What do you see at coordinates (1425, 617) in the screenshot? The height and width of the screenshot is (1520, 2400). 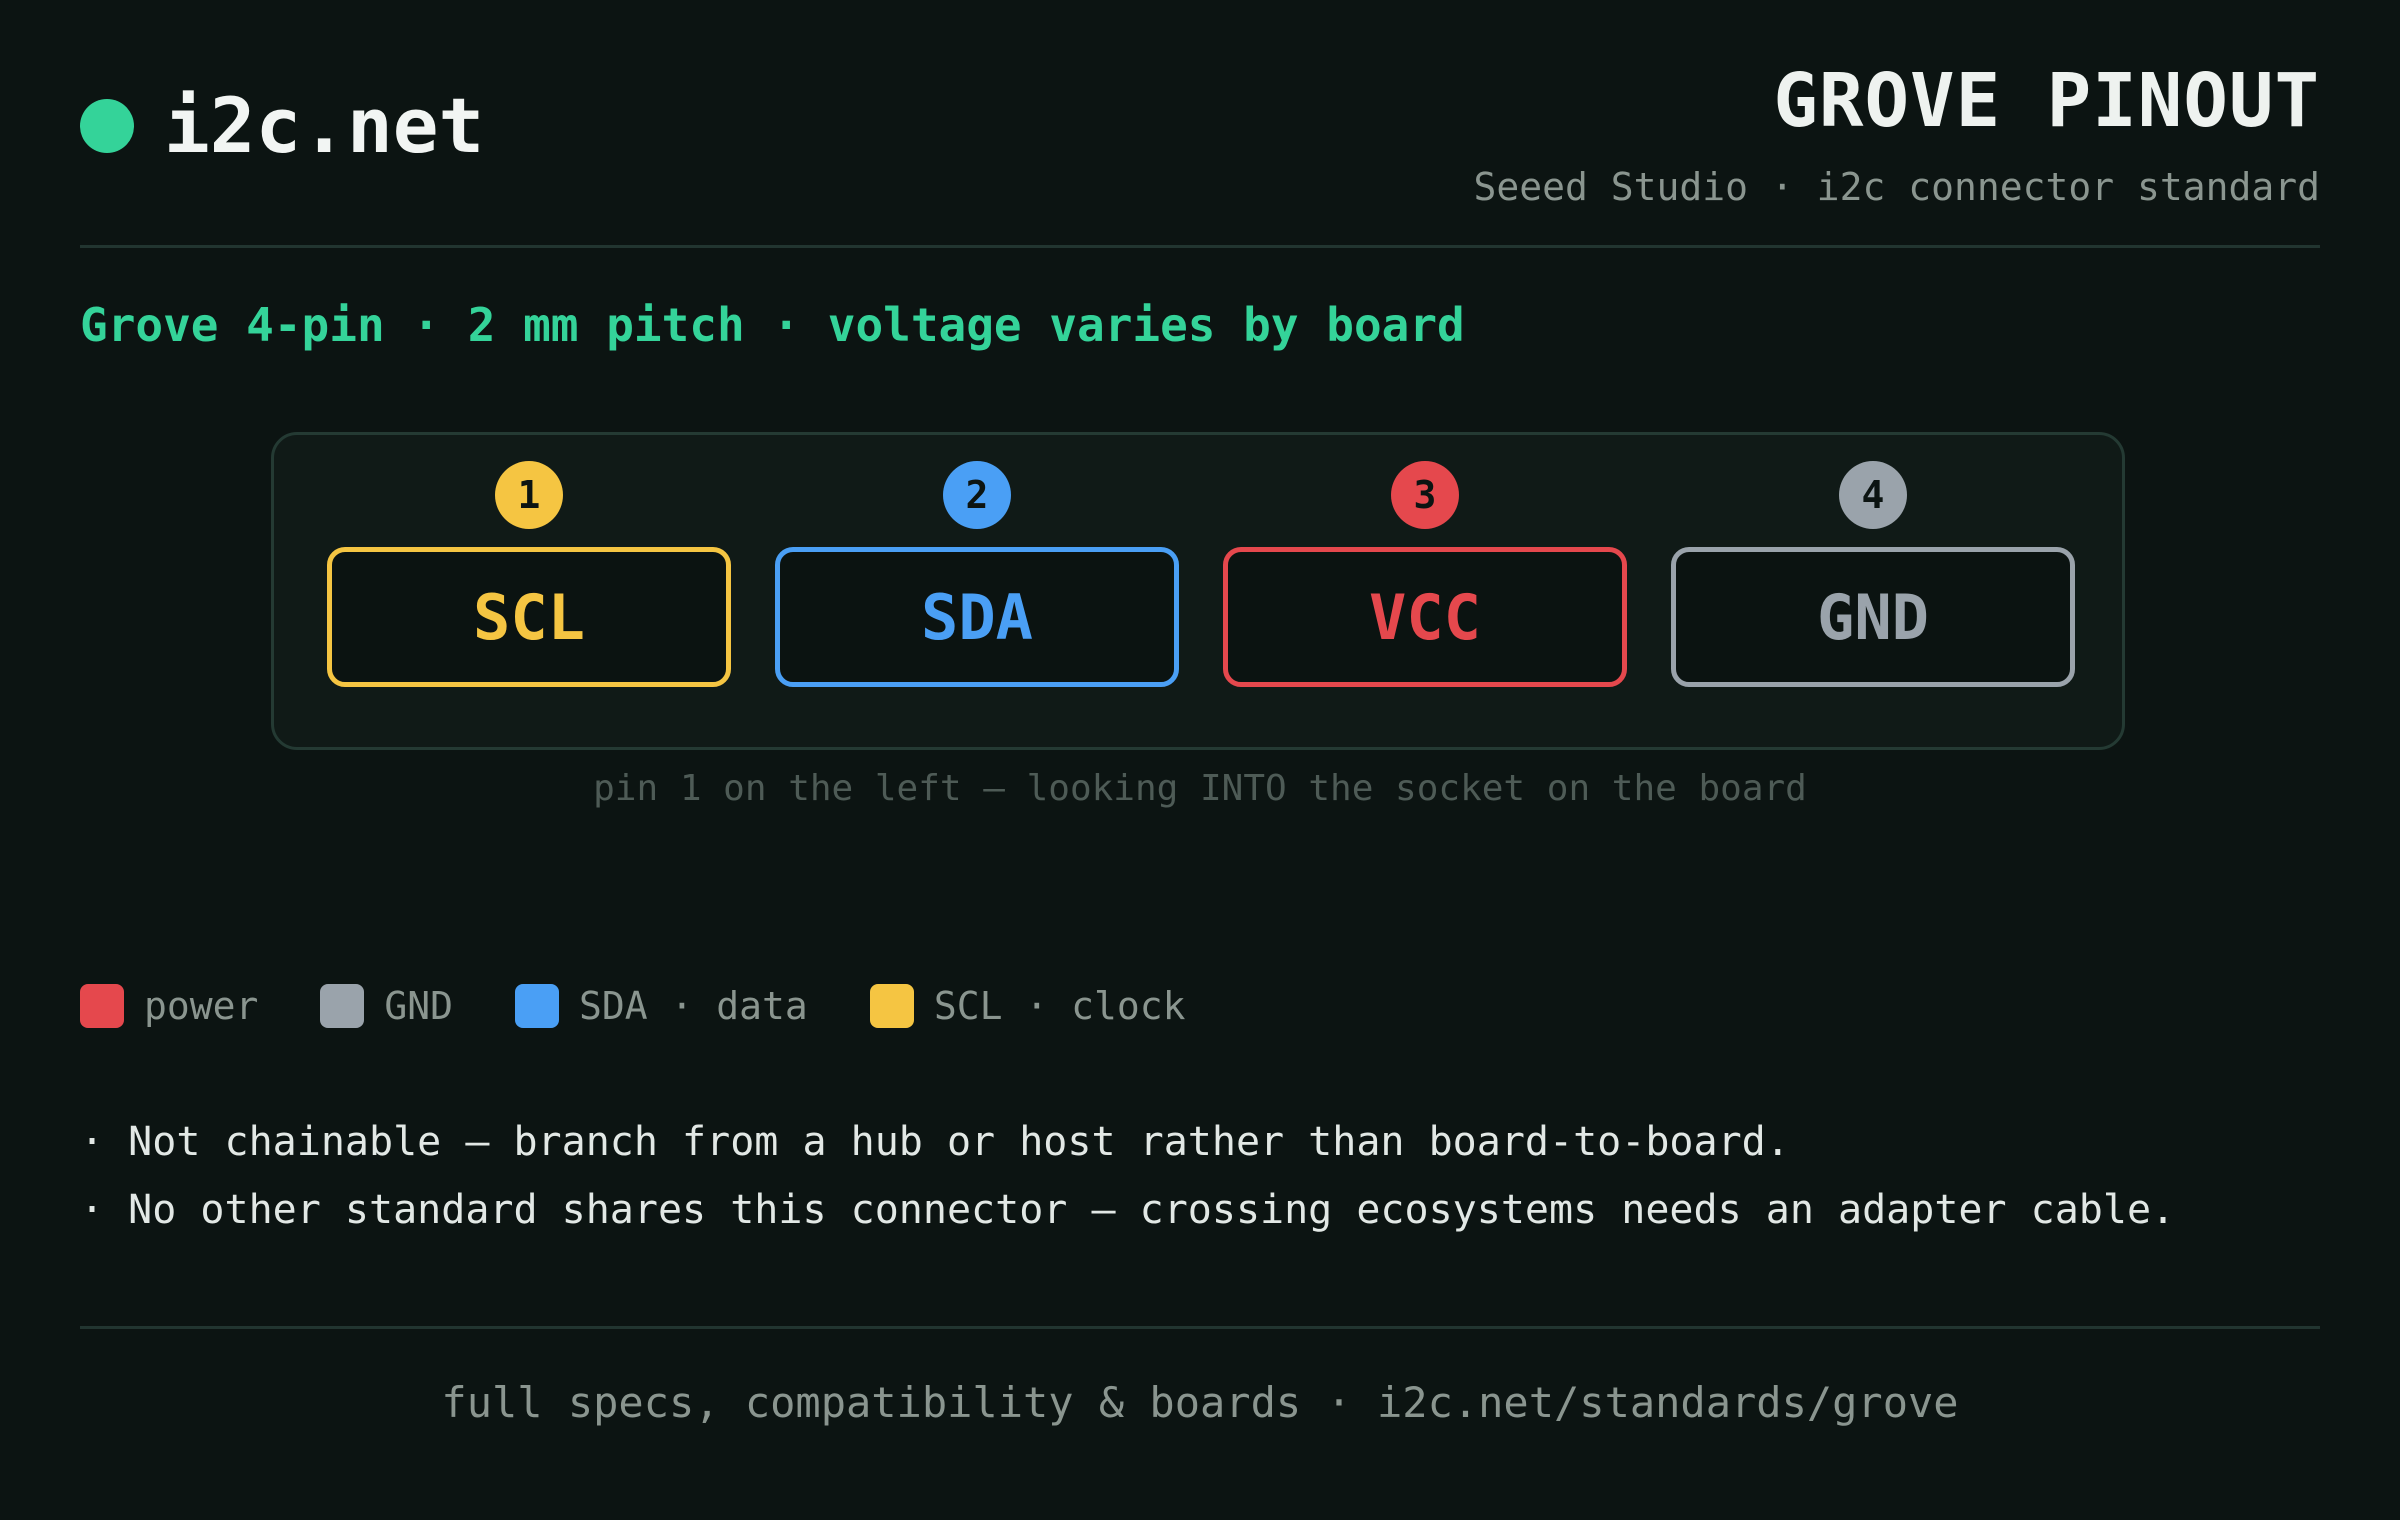 I see `pin-label-box: VCC` at bounding box center [1425, 617].